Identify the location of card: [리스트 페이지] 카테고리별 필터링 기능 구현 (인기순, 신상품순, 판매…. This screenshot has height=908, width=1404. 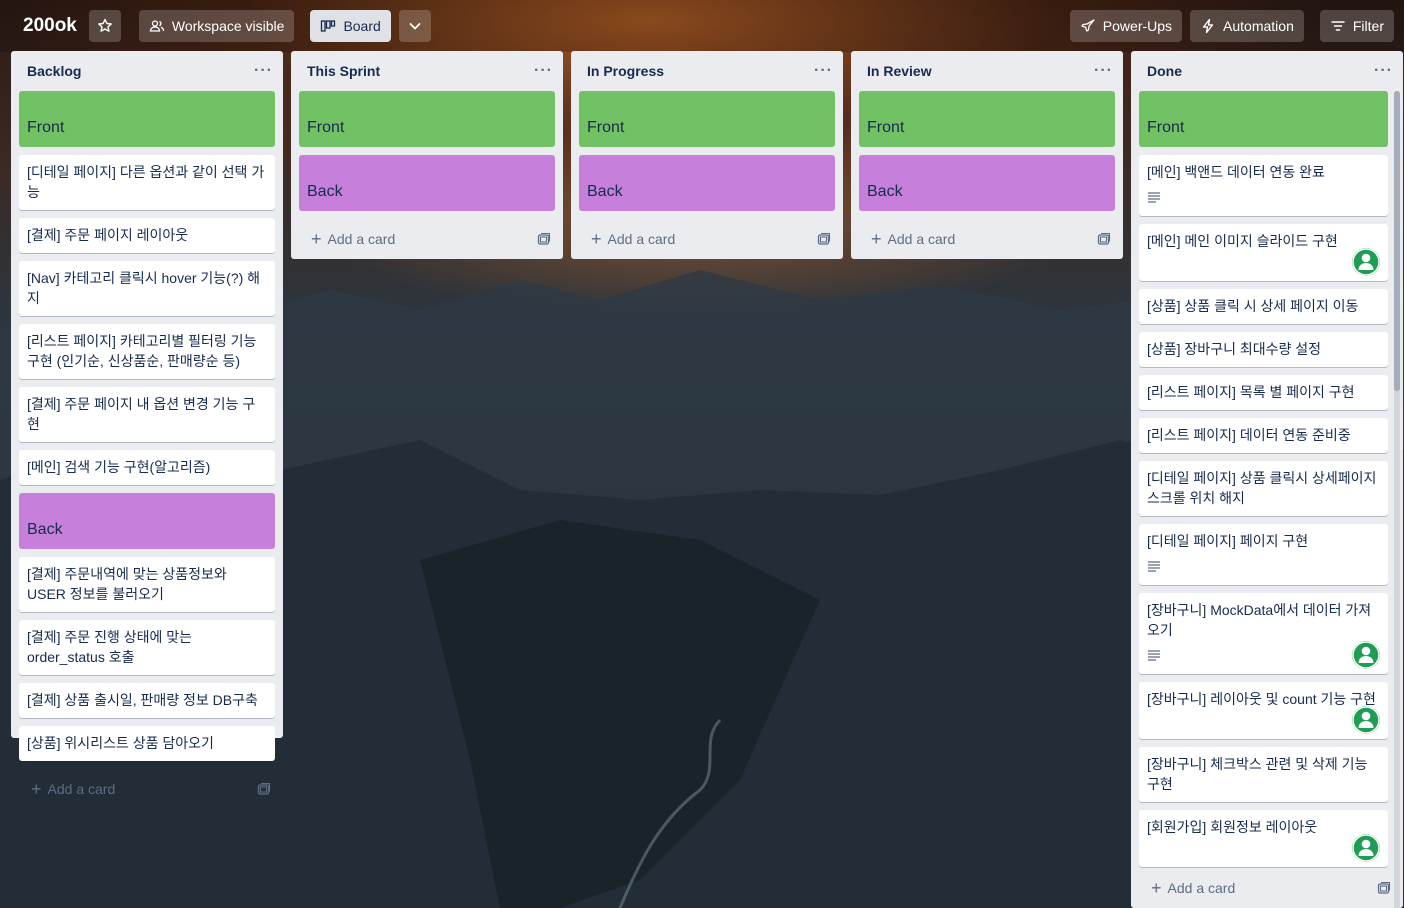
(147, 351).